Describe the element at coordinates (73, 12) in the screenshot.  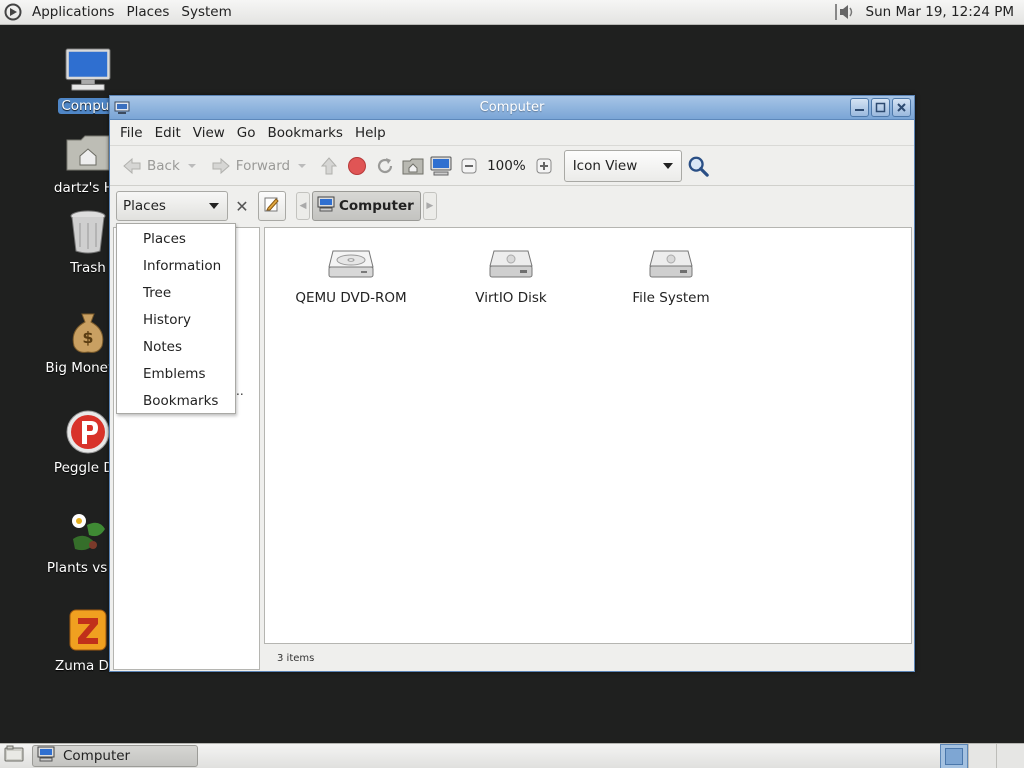
I see `menu-applications: Applications` at that location.